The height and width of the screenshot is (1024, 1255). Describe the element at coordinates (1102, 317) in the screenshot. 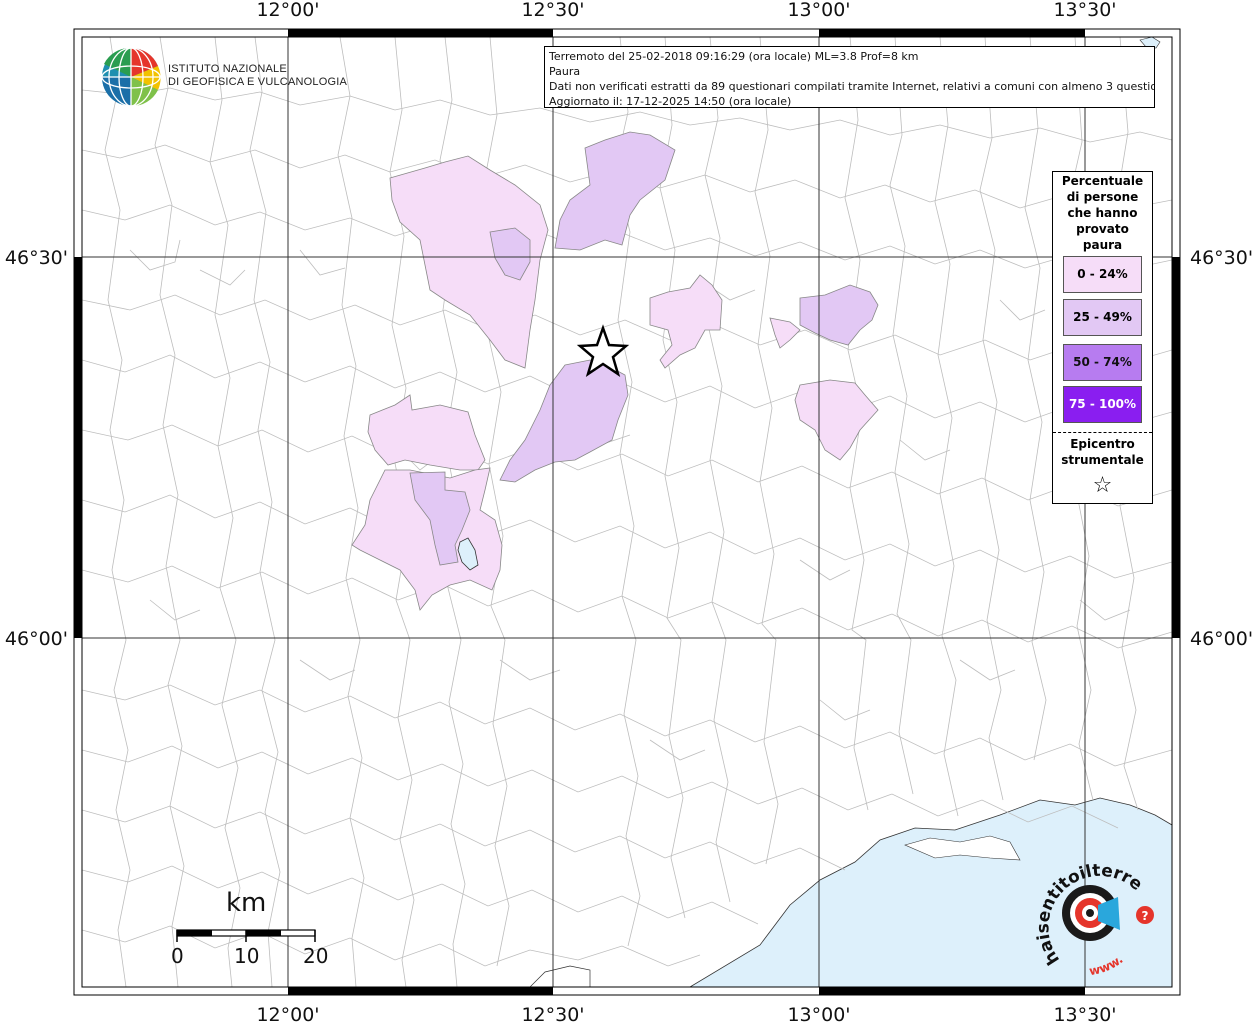

I see `legend-item-25-49: 25 - 49%` at that location.